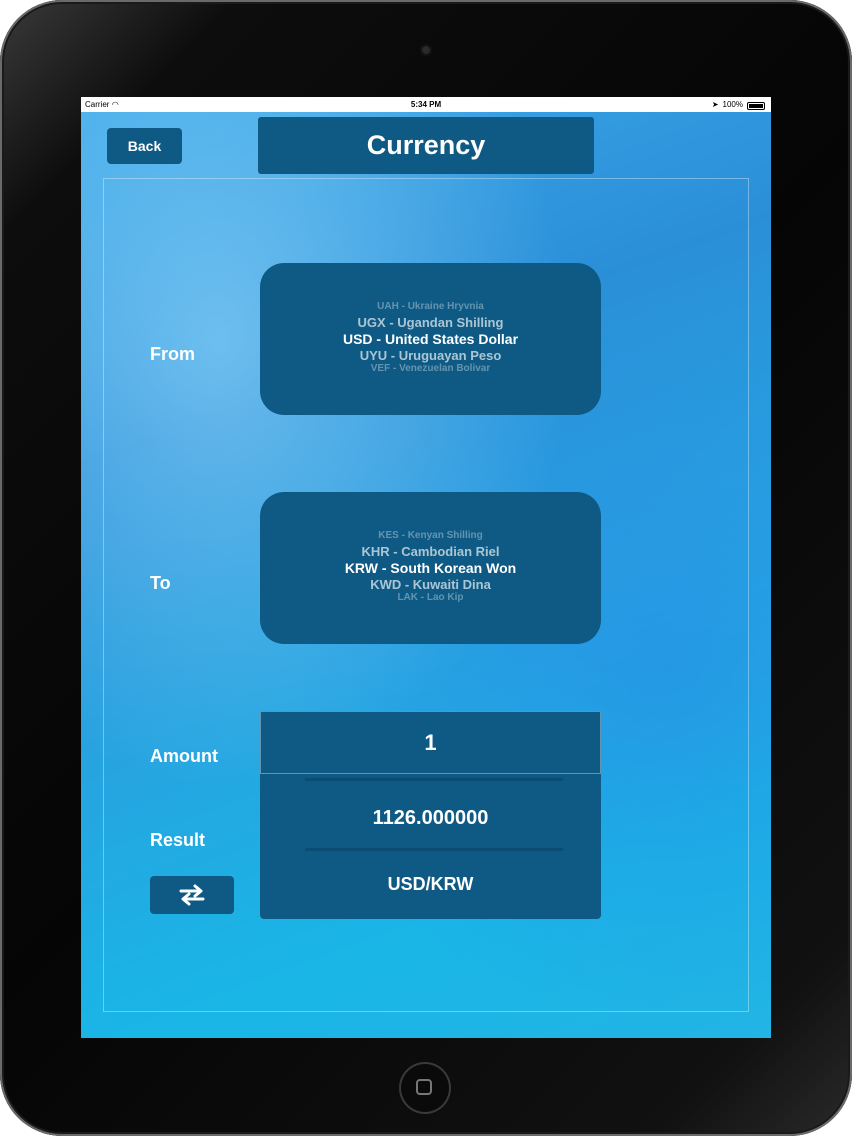  Describe the element at coordinates (172, 354) in the screenshot. I see `from-label: From` at that location.